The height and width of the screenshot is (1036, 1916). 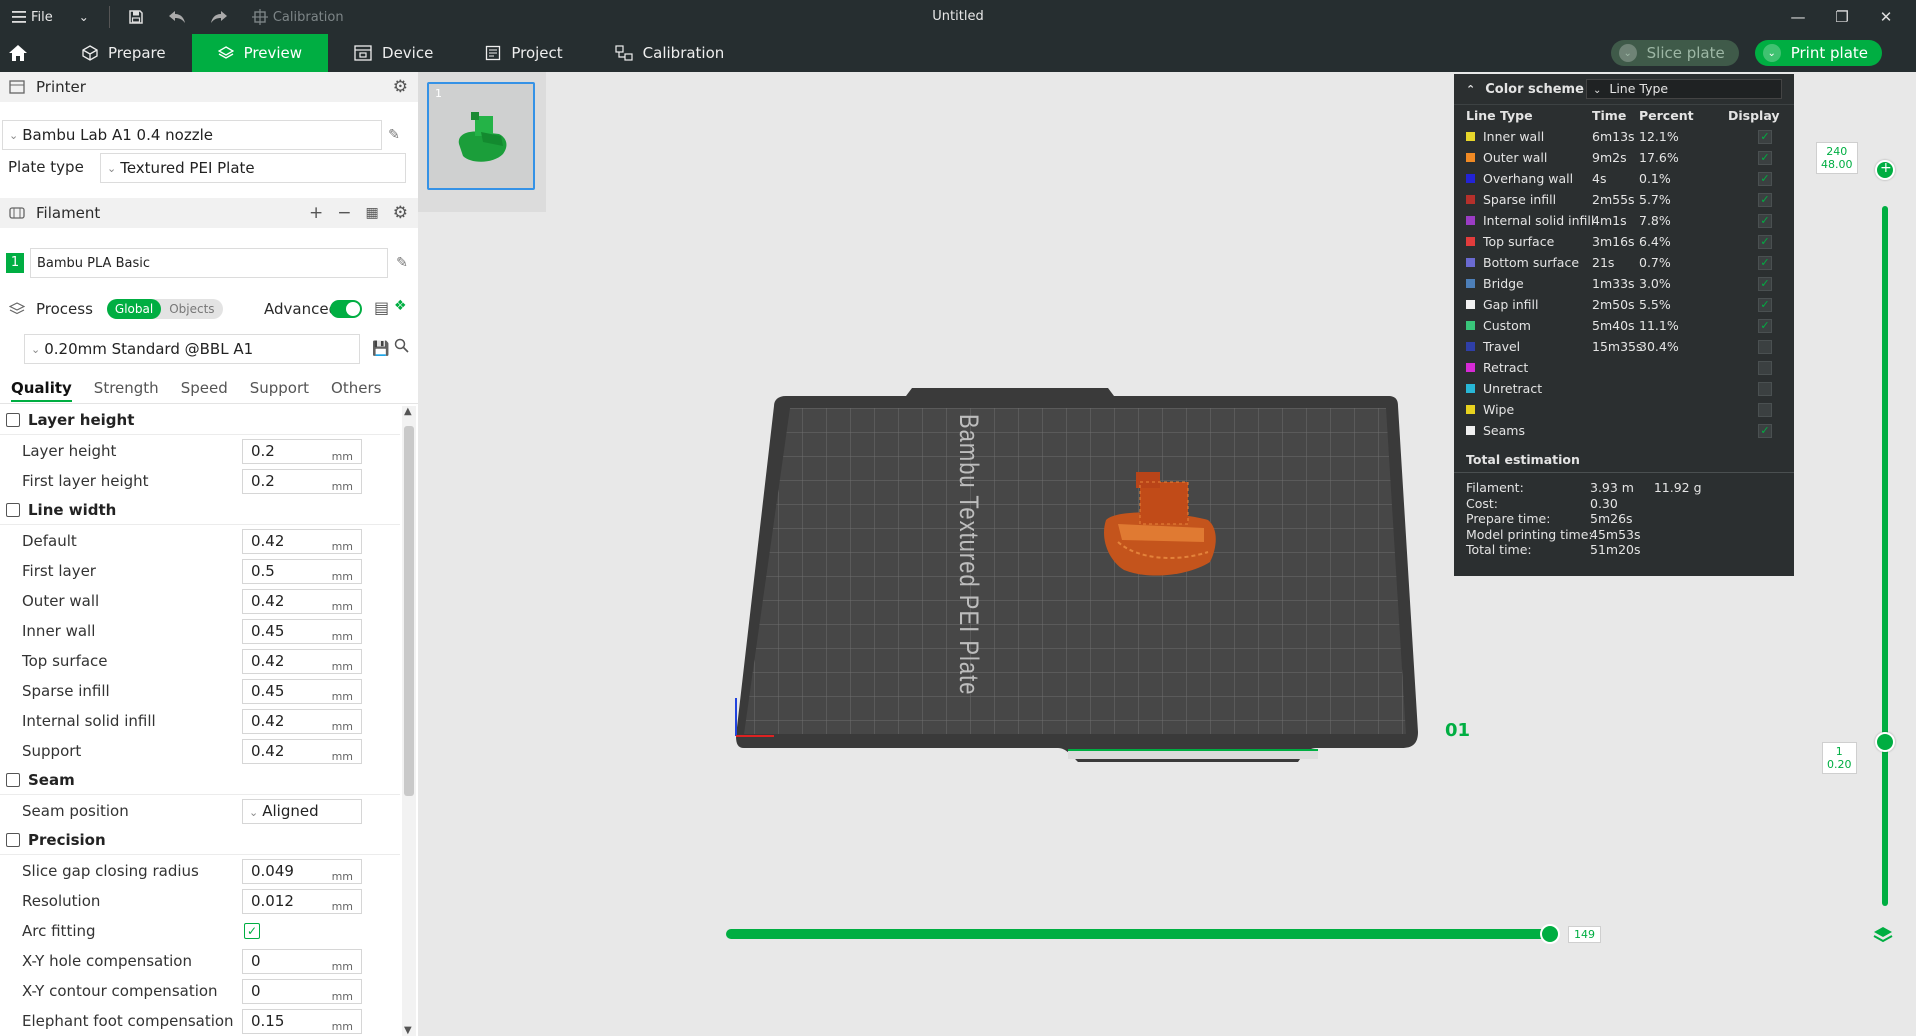 I want to click on params-scroll-thumb, so click(x=409, y=611).